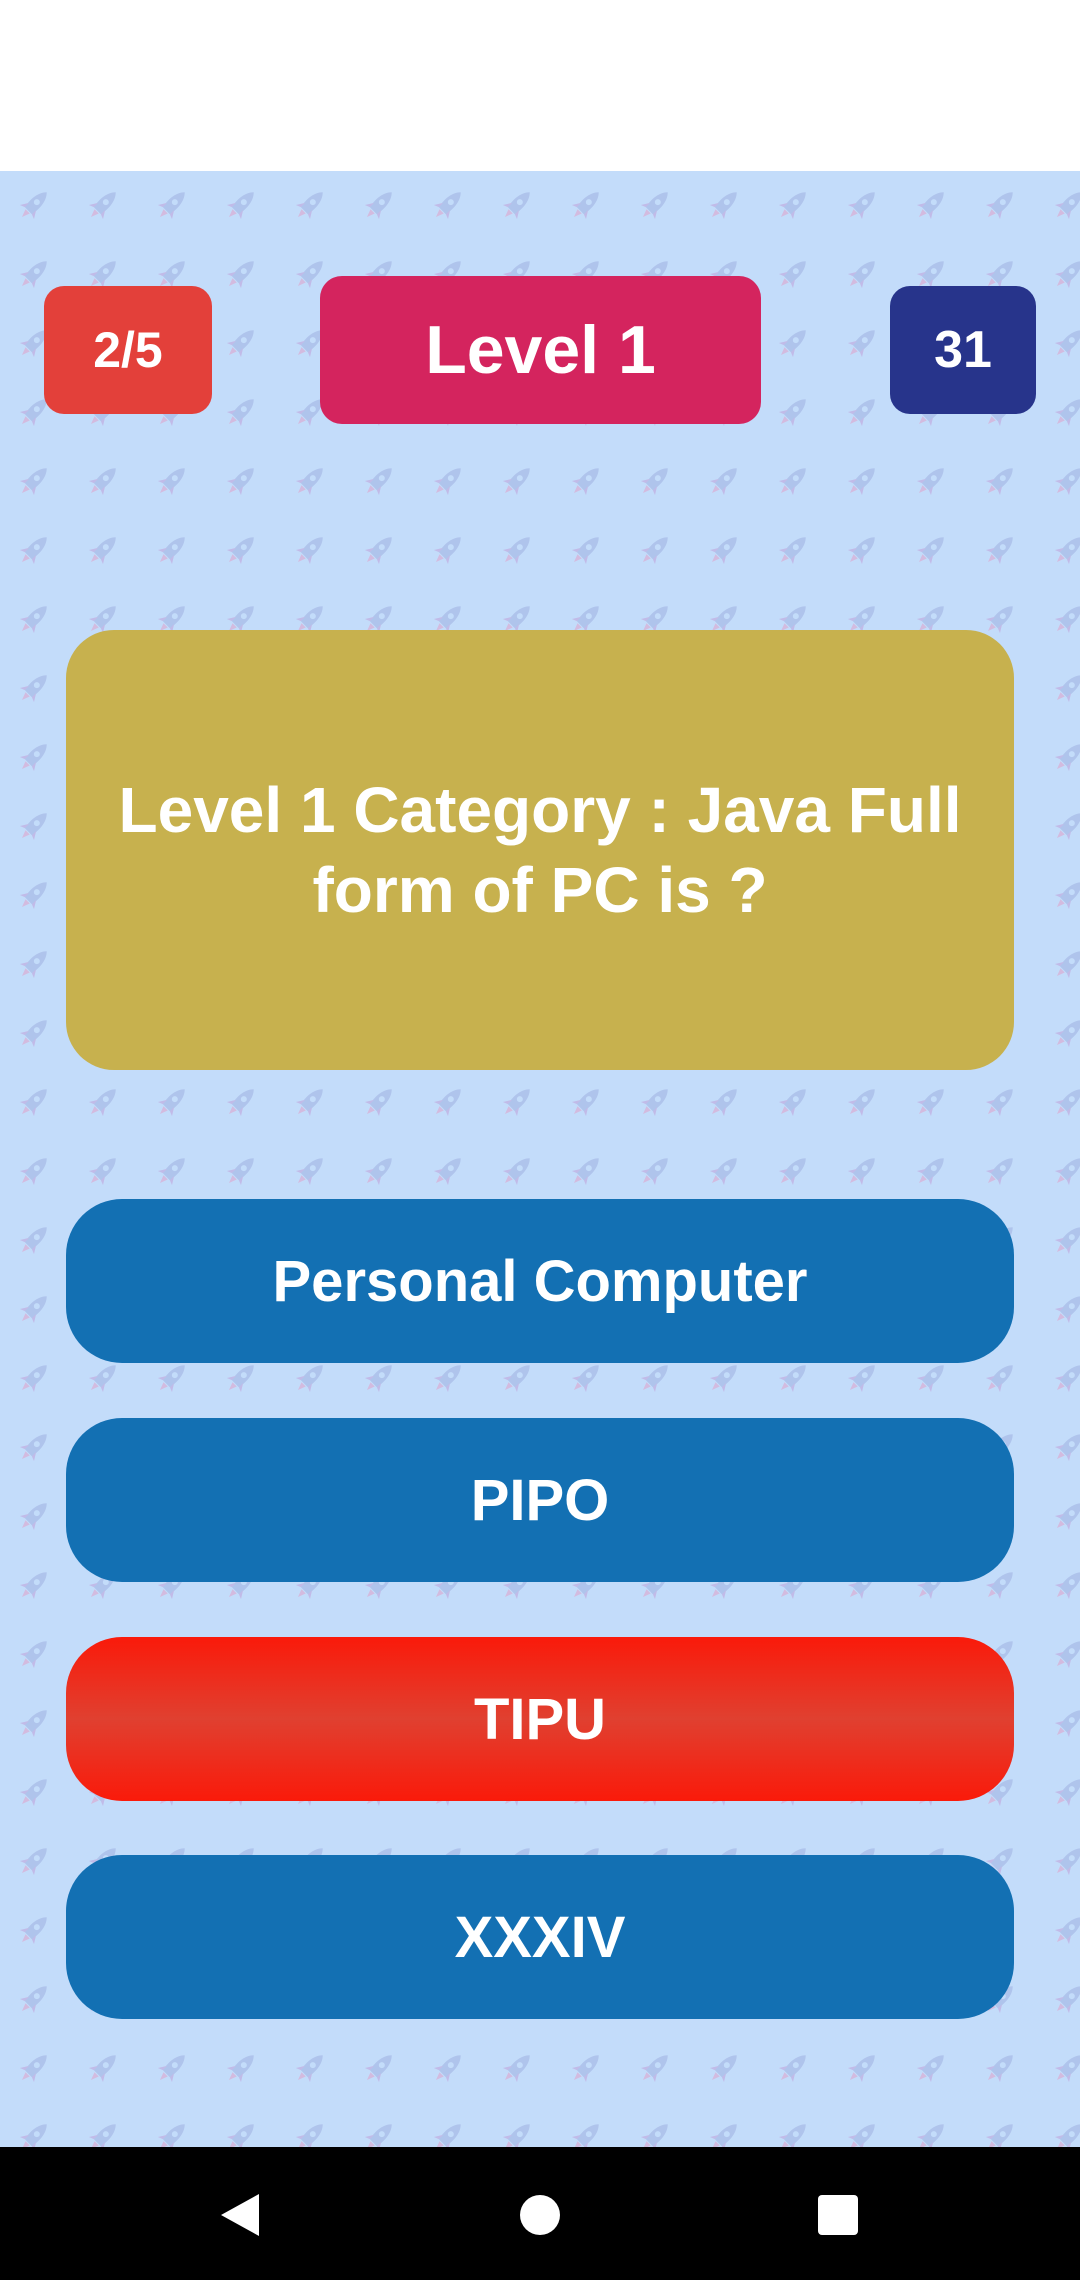 Image resolution: width=1080 pixels, height=2280 pixels. Describe the element at coordinates (540, 85) in the screenshot. I see `status-bar` at that location.